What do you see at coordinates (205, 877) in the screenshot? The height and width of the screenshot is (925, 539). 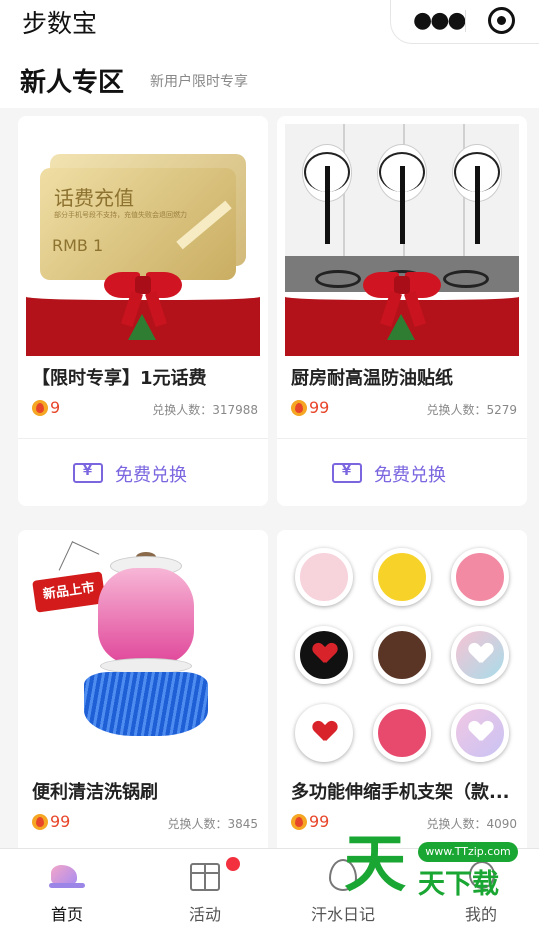 I see `gift-icon` at bounding box center [205, 877].